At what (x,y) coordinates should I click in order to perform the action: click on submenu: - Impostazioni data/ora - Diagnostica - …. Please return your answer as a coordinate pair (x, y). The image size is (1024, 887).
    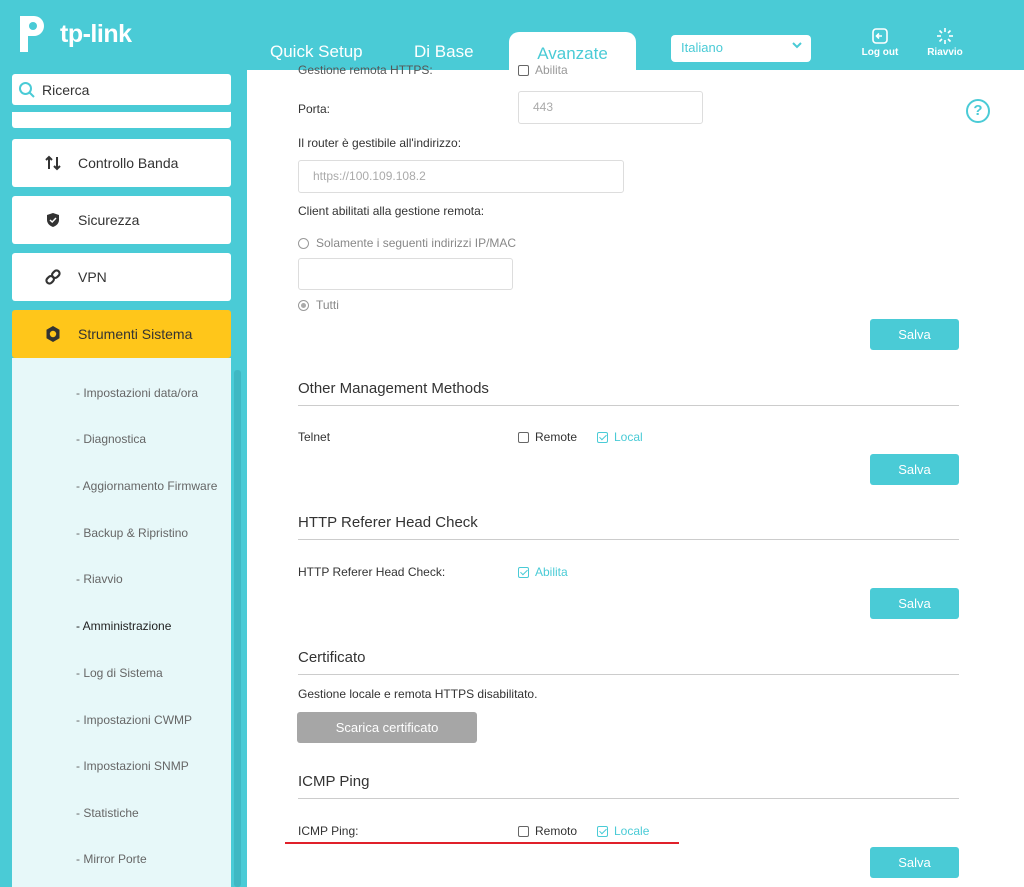
    Looking at the image, I should click on (121, 622).